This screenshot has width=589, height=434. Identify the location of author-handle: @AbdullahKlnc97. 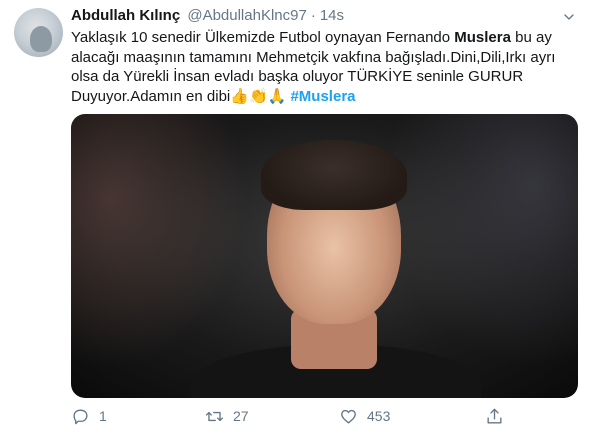
(246, 15).